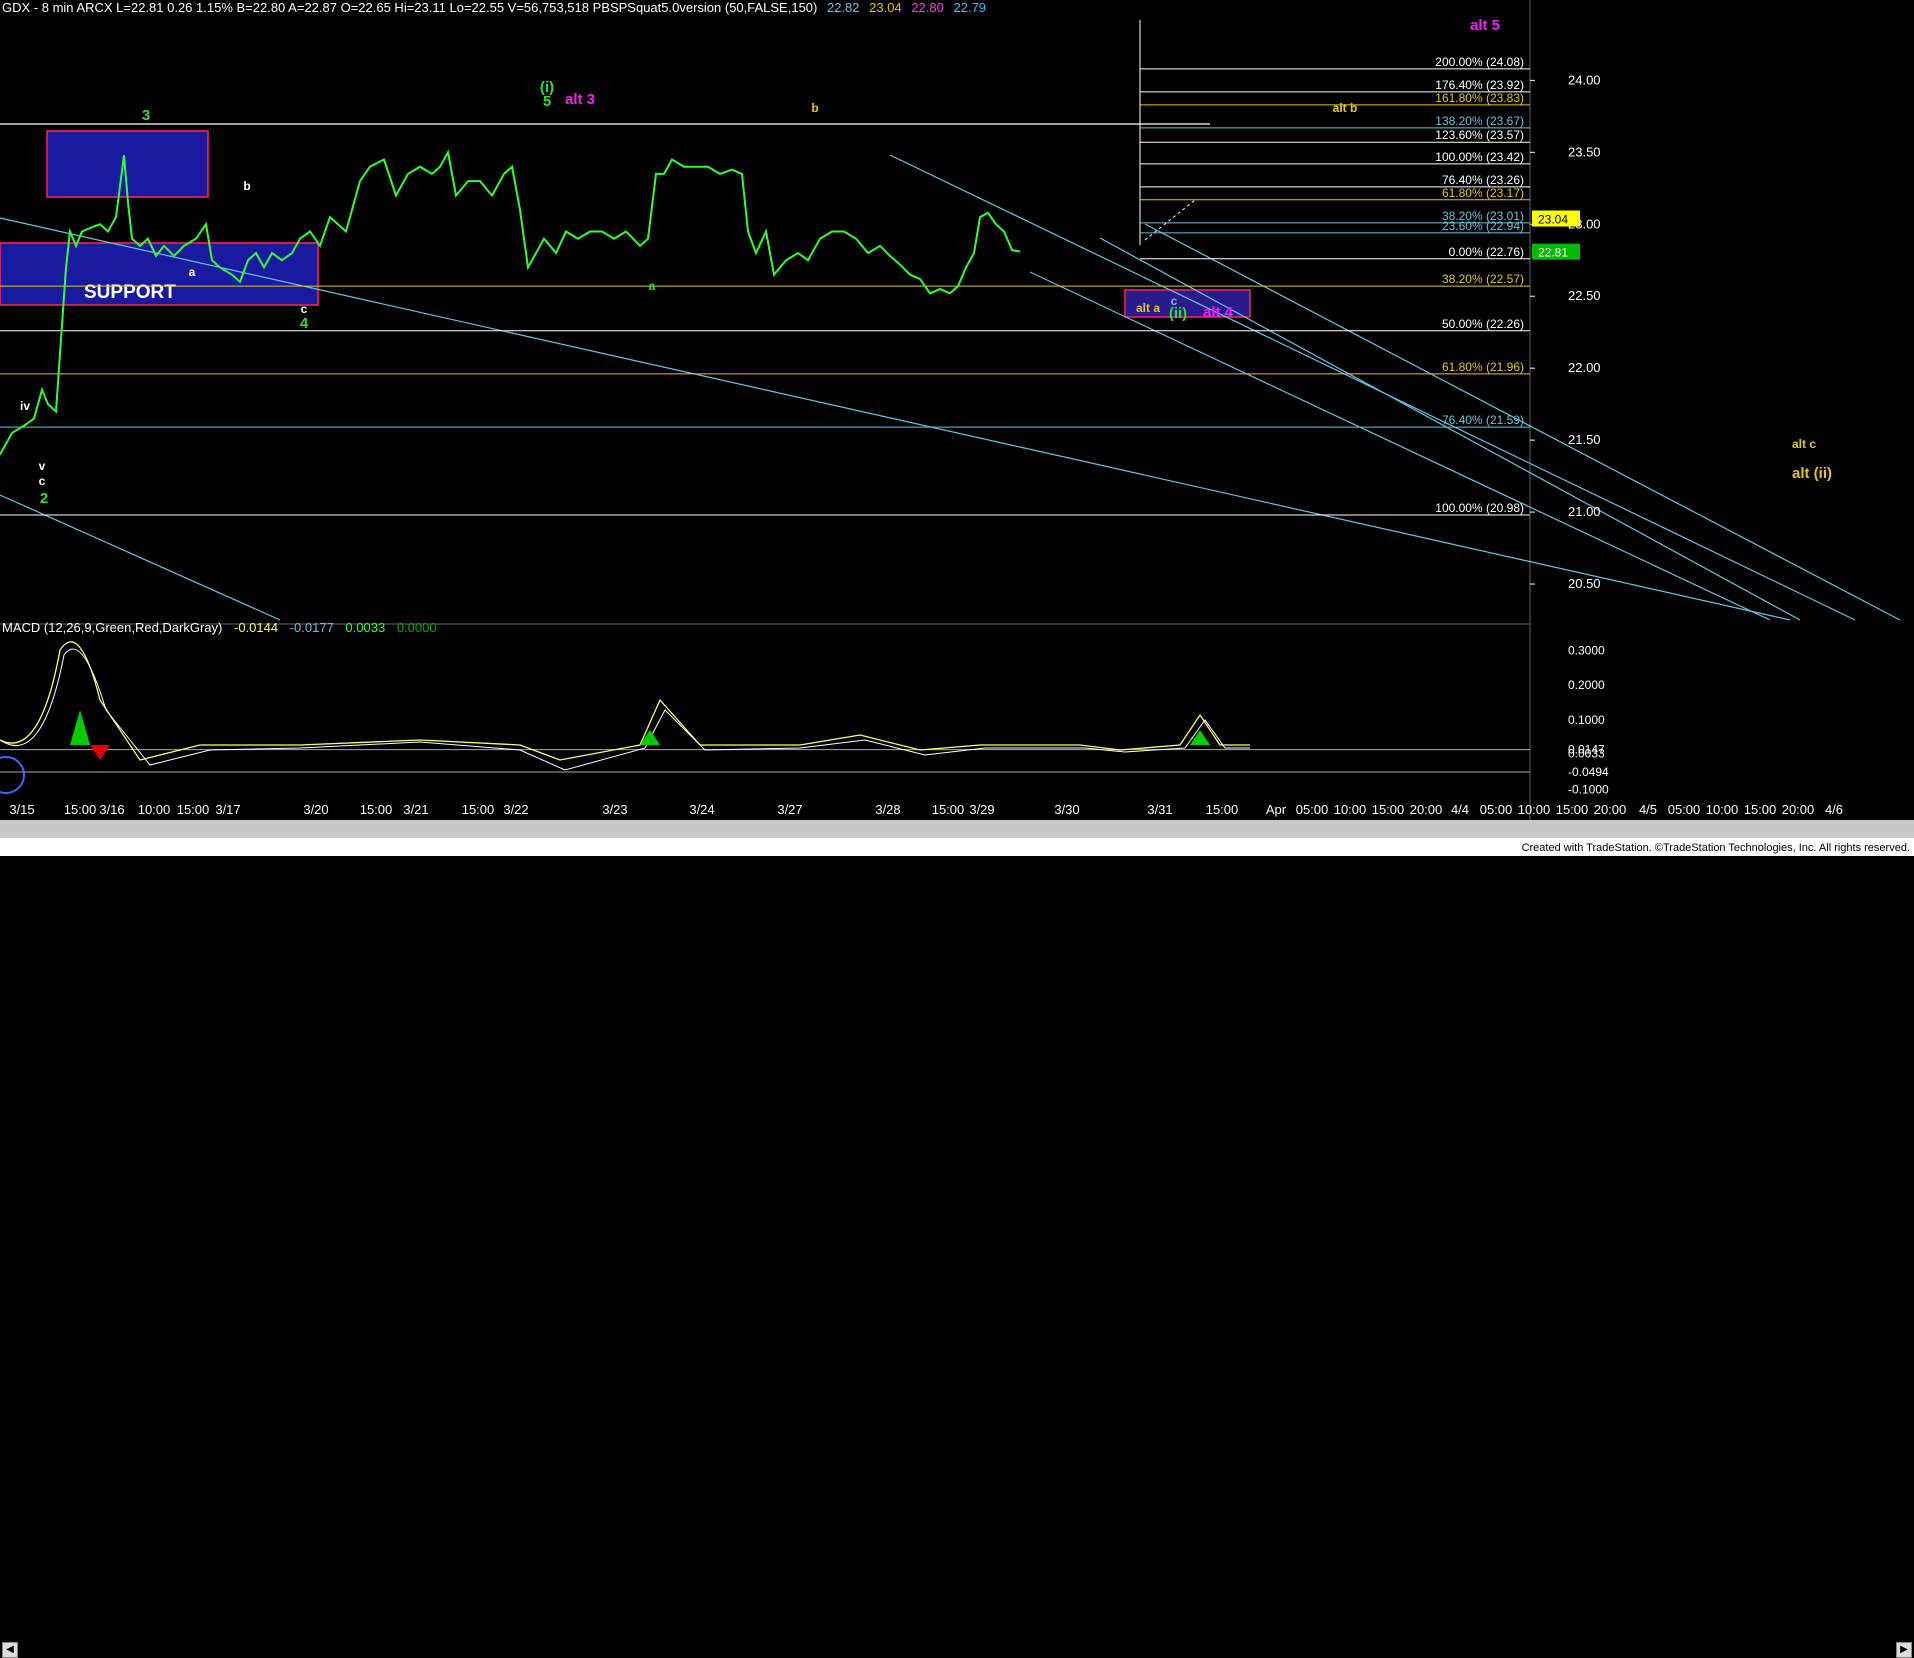 The width and height of the screenshot is (1914, 1658). What do you see at coordinates (789, 809) in the screenshot?
I see `x-tick-label: 3/27` at bounding box center [789, 809].